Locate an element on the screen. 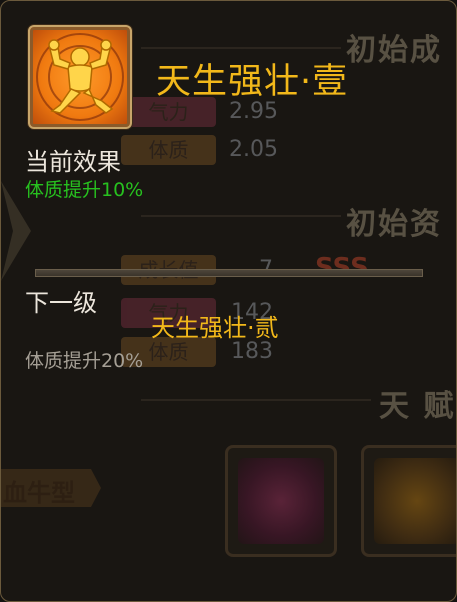 The height and width of the screenshot is (602, 457). lion-head-icon is located at coordinates (415, 501).